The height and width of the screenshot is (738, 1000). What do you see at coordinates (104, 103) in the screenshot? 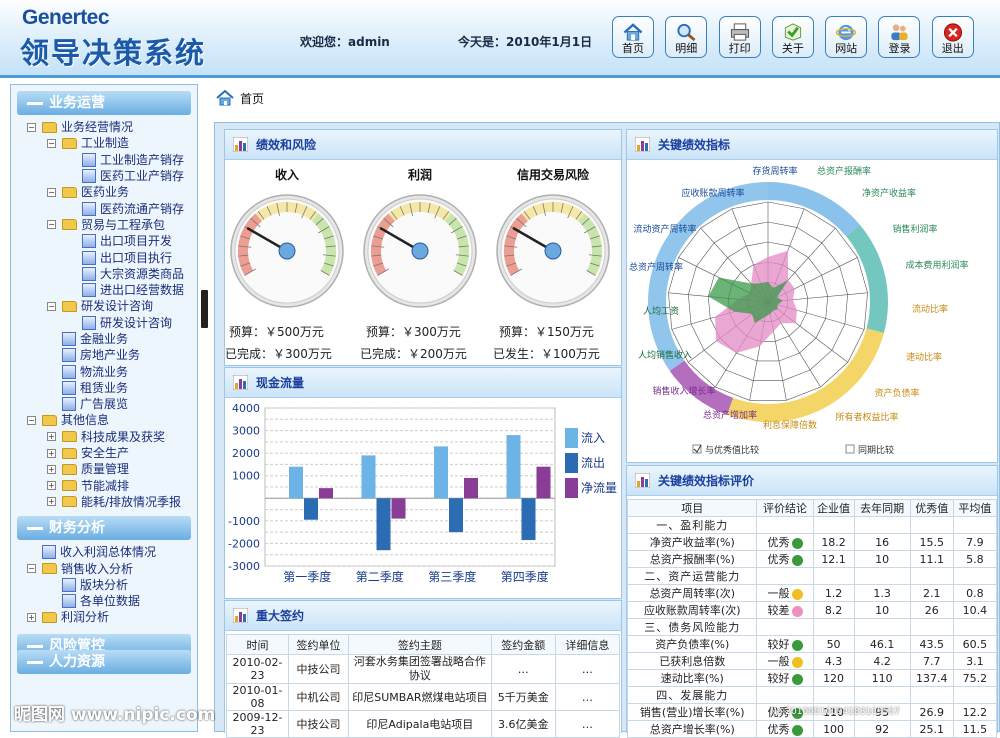
I see `sidebar-section-header: 业务运营` at bounding box center [104, 103].